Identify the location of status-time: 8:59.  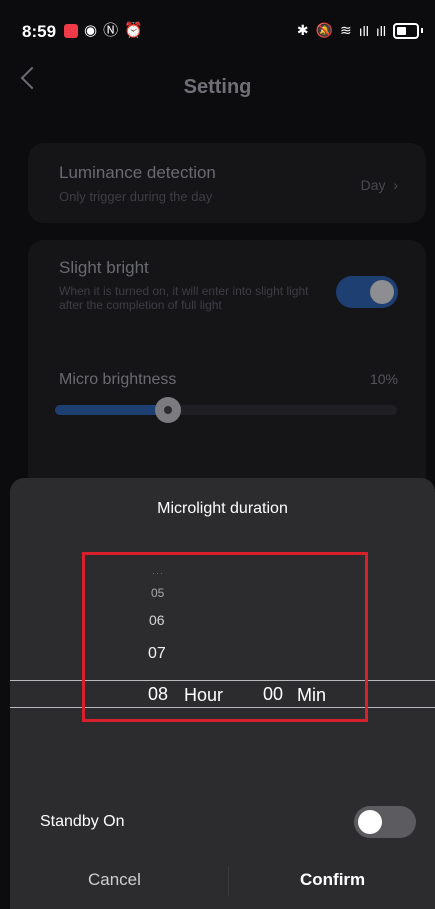
(39, 31).